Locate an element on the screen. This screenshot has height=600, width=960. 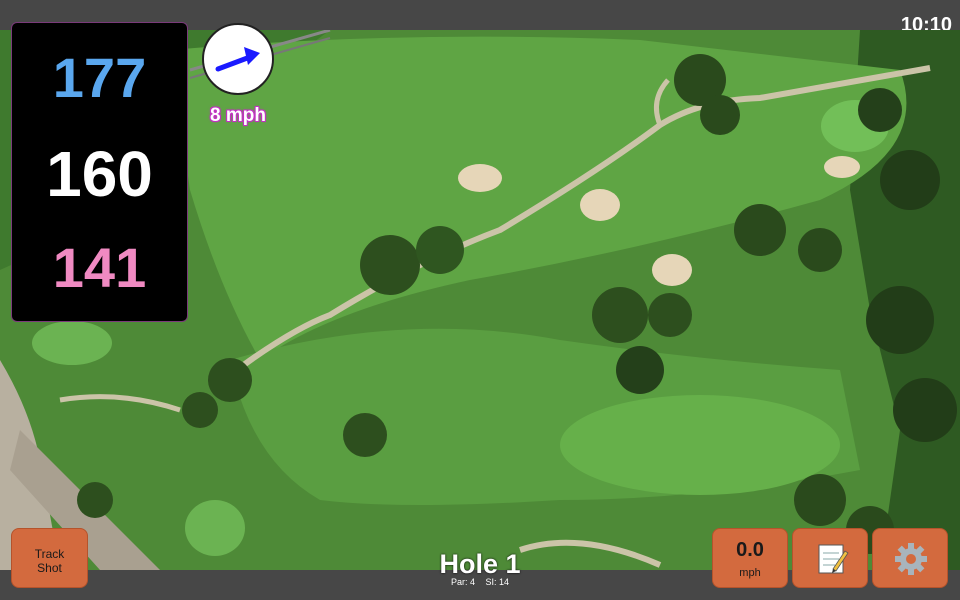
notes-button is located at coordinates (830, 558).